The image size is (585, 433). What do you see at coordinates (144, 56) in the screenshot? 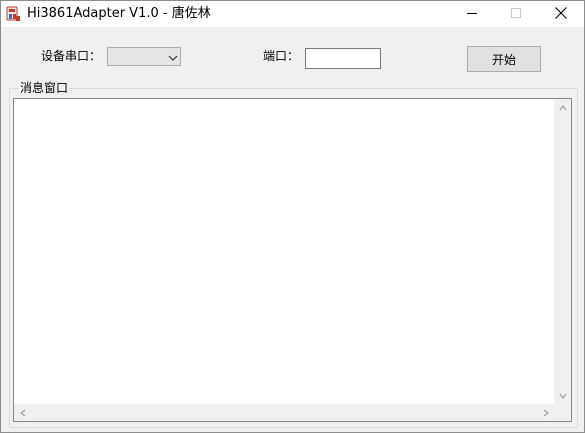
I see `device-port-select` at bounding box center [144, 56].